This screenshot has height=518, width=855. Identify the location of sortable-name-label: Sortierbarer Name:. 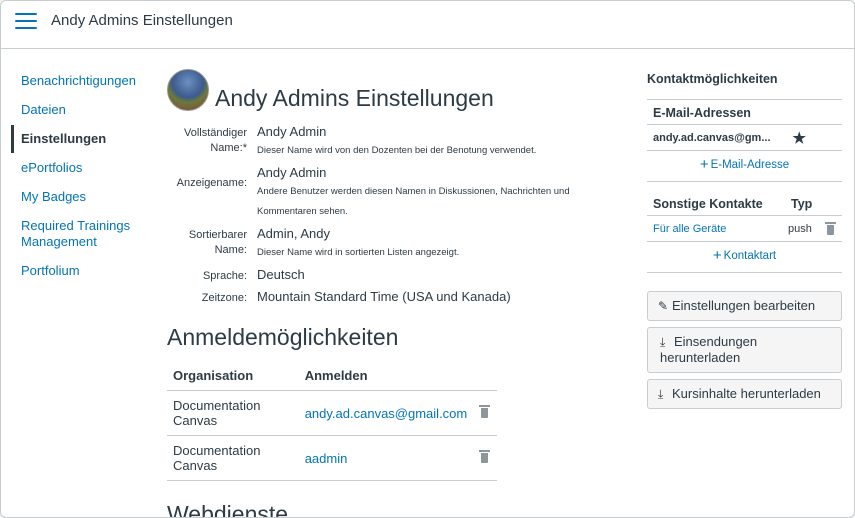
(217, 242).